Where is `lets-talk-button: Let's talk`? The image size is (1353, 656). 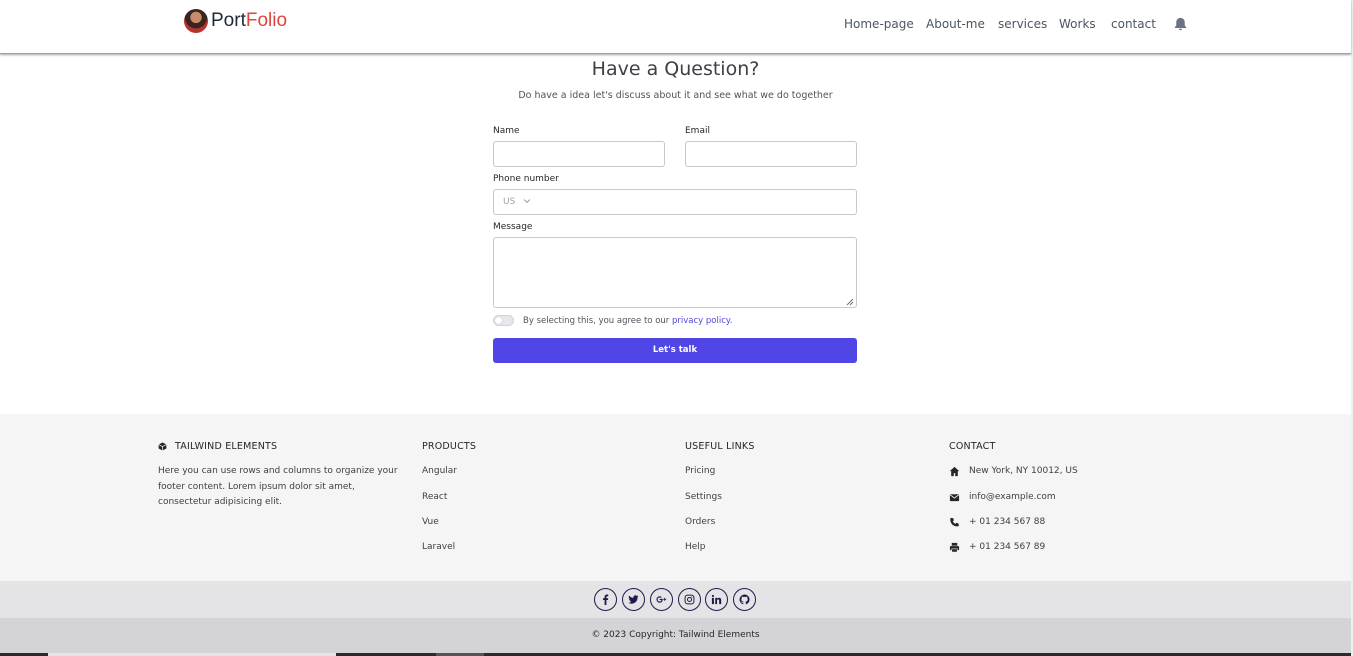 lets-talk-button: Let's talk is located at coordinates (675, 350).